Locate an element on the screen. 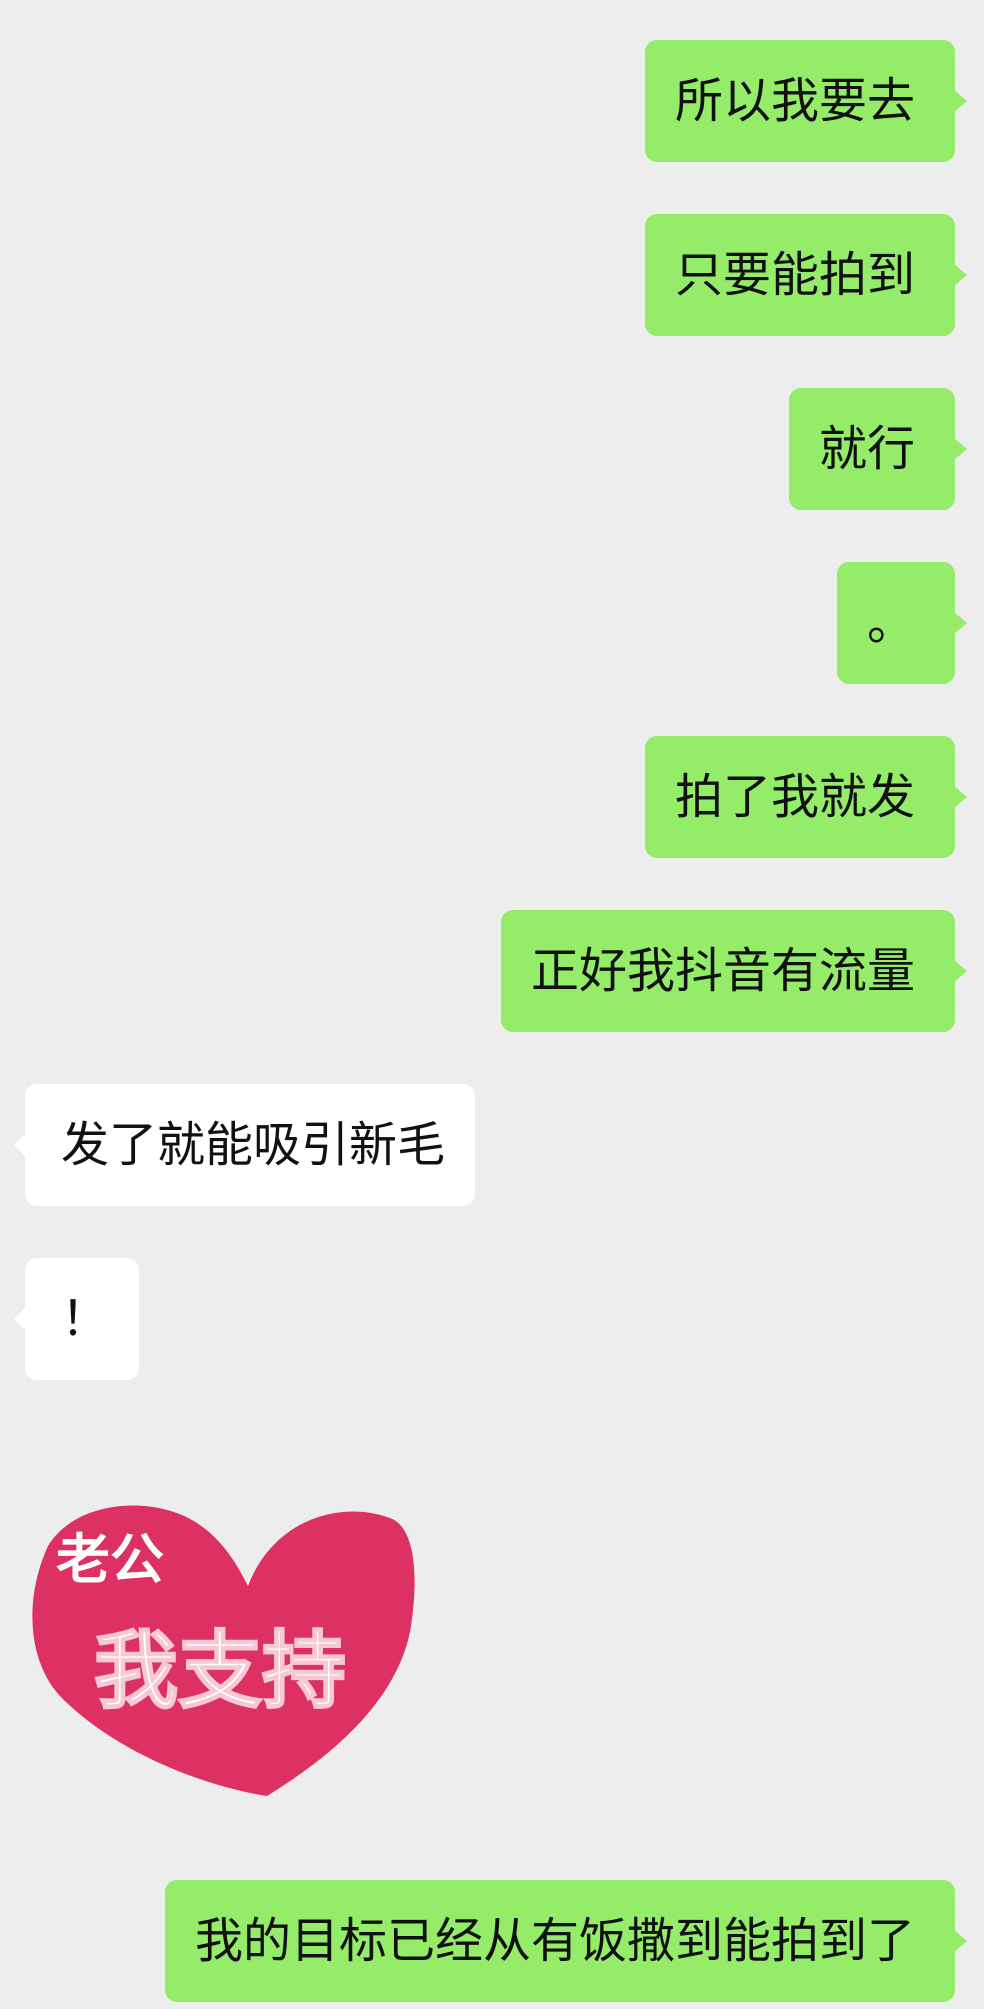 Image resolution: width=984 pixels, height=2009 pixels. message-bubble-sent: 只要能拍到 is located at coordinates (805, 275).